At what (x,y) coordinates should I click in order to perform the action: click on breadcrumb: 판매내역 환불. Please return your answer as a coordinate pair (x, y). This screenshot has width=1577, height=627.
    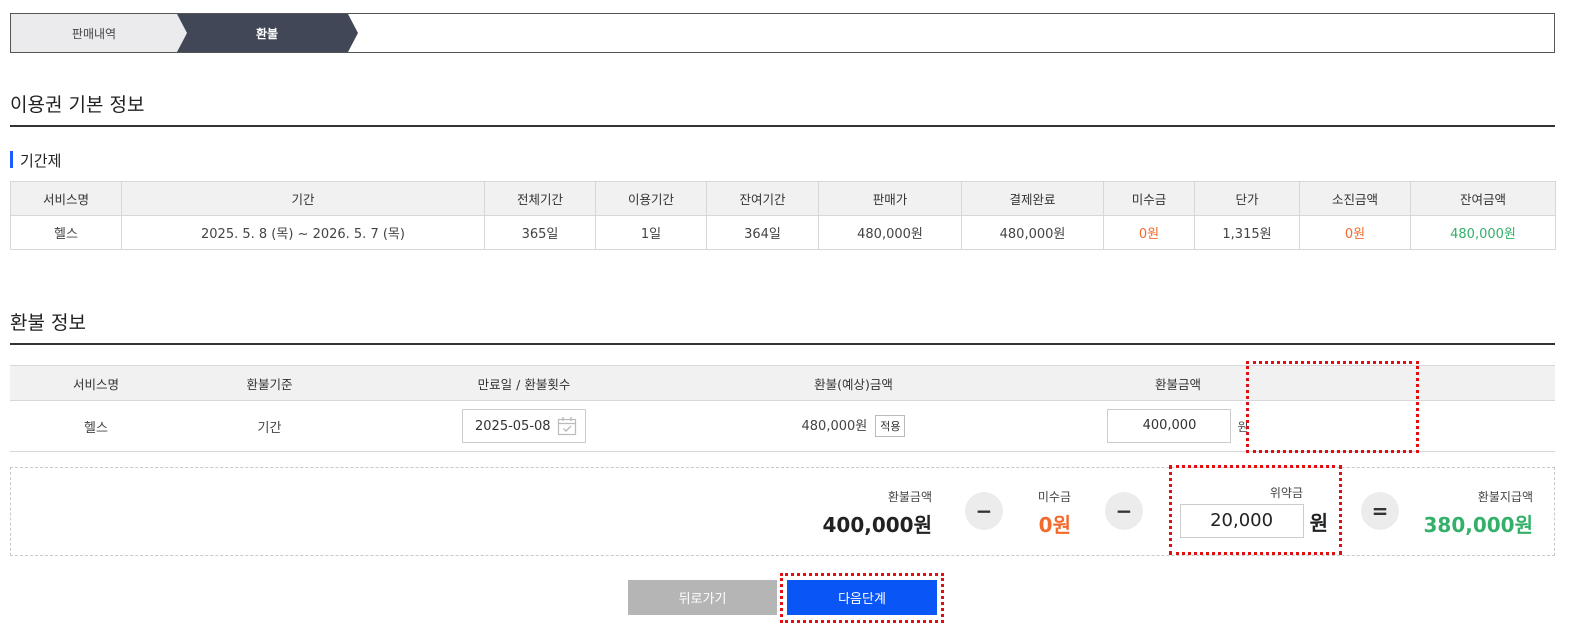
    Looking at the image, I should click on (782, 33).